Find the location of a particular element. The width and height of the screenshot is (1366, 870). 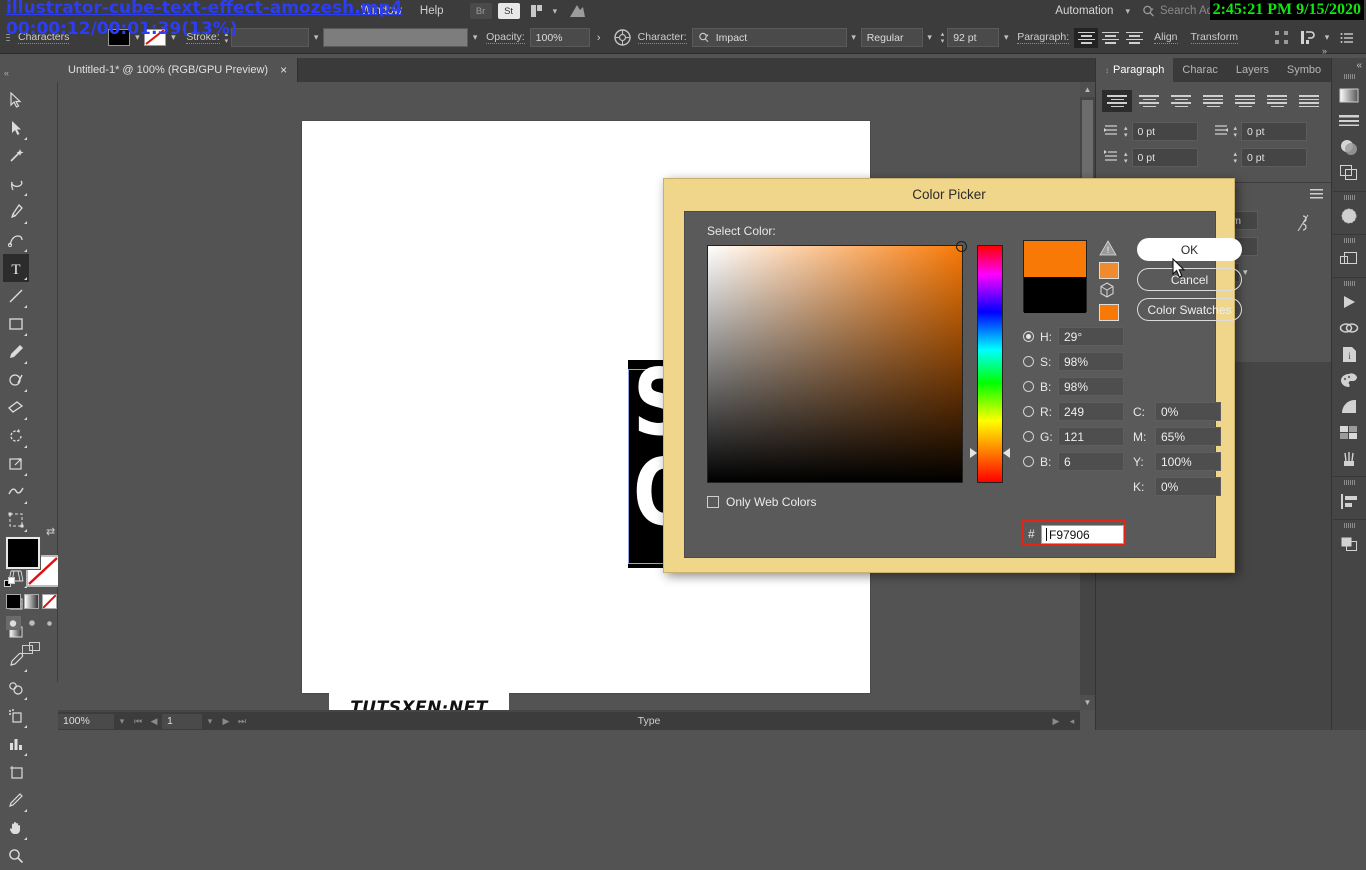

cancel-button: Cancel is located at coordinates (1189, 279).